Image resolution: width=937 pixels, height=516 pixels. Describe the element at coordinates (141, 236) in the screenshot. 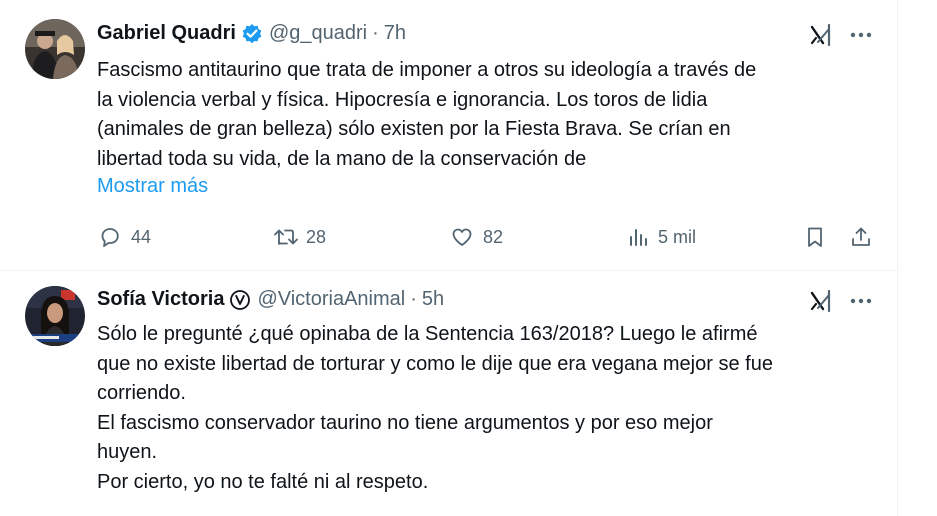

I see `reply-count: 44` at that location.